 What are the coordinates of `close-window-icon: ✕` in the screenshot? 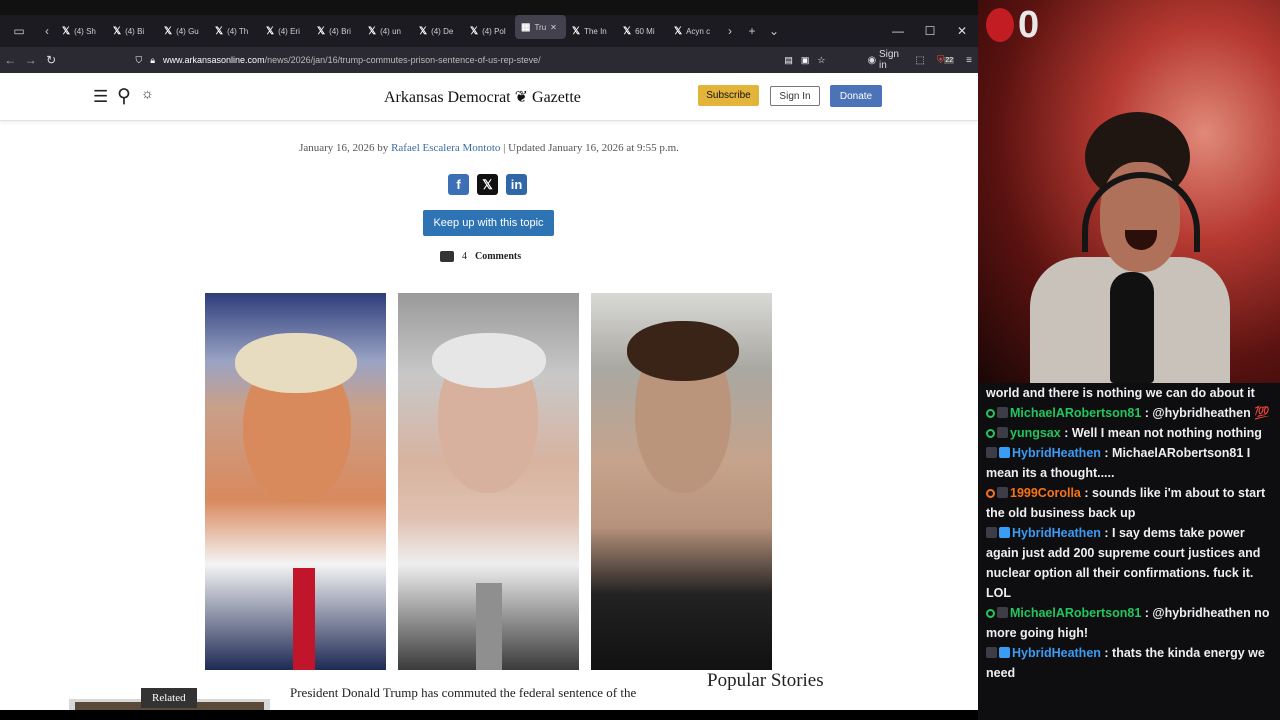 It's located at (962, 31).